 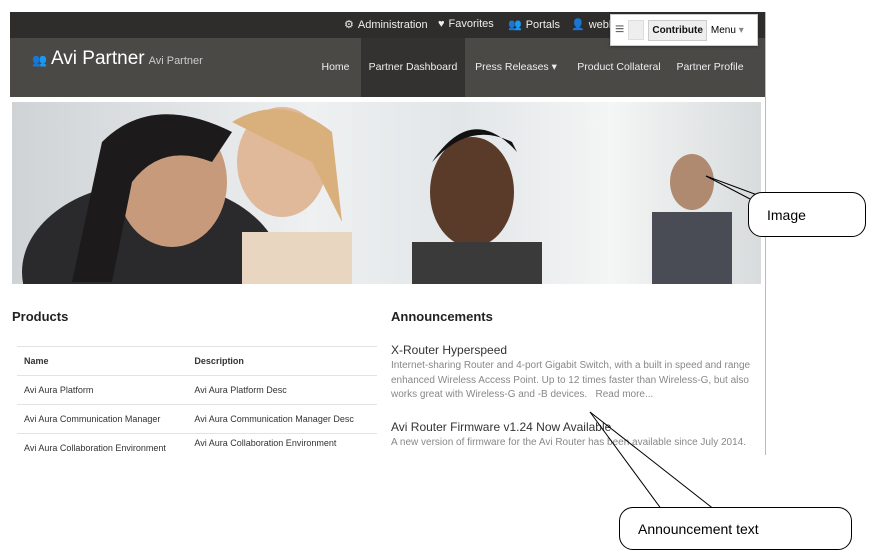 I want to click on image-callout: Image, so click(x=807, y=214).